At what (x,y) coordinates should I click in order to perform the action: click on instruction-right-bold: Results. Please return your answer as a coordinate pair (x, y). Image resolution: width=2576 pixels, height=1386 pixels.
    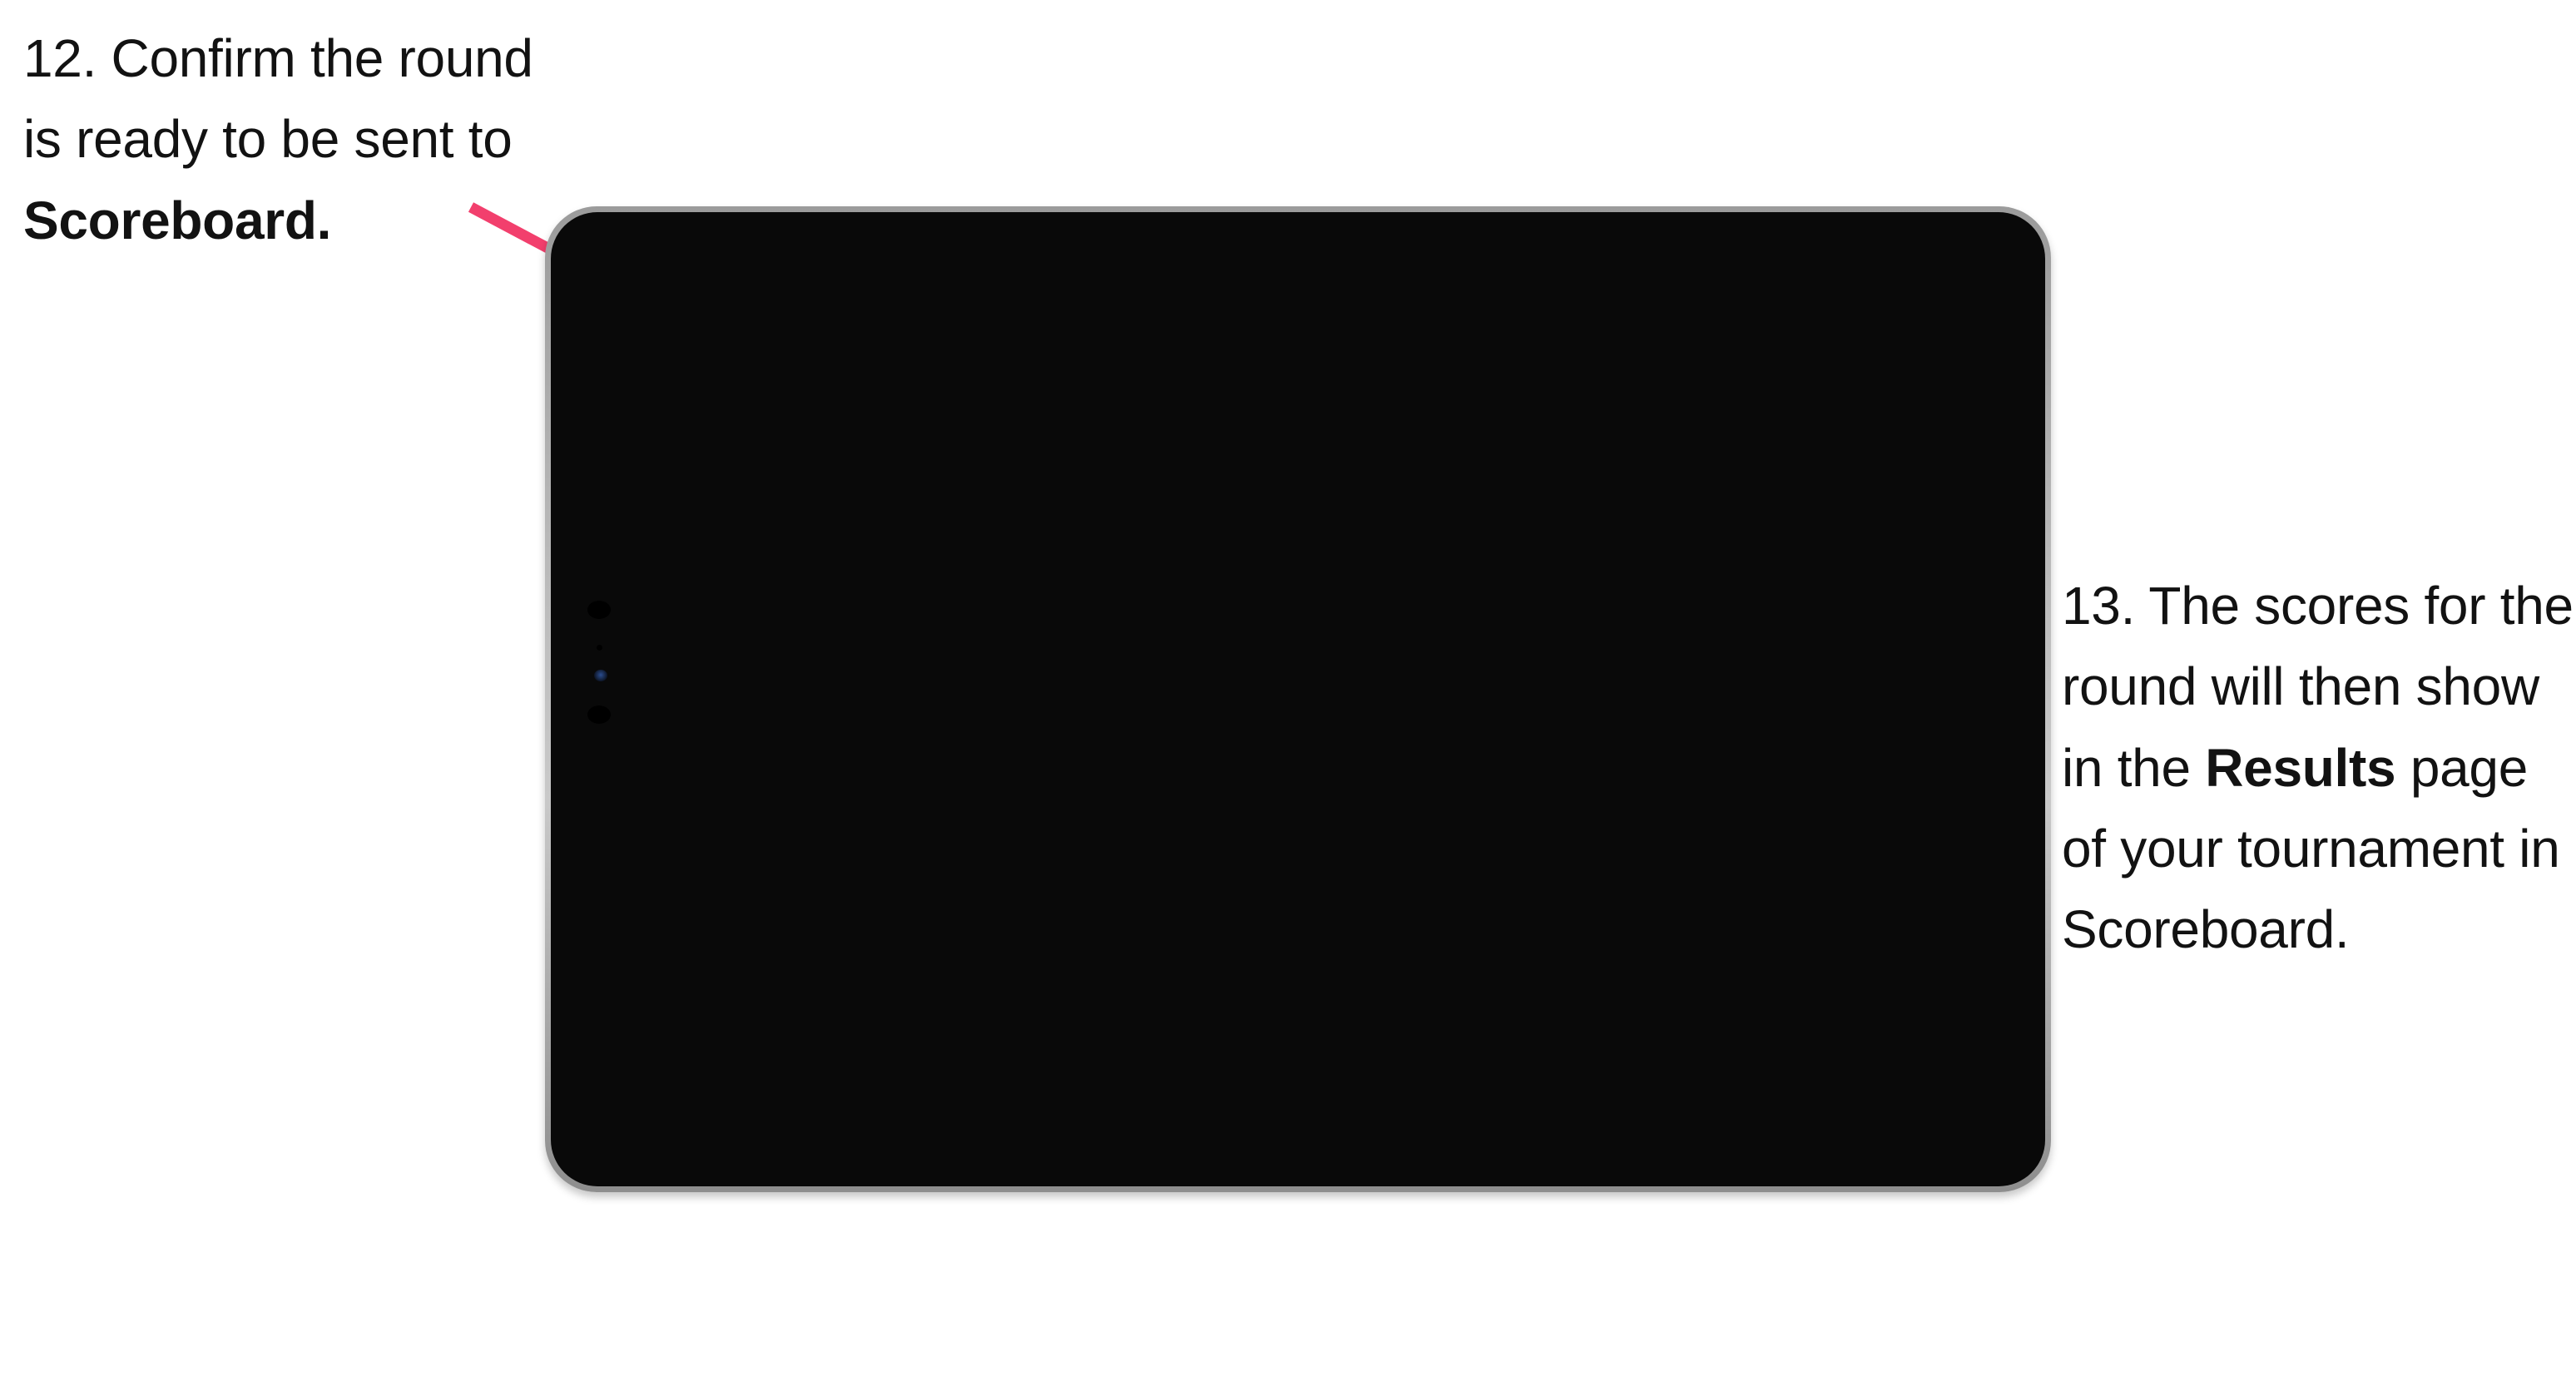
    Looking at the image, I should click on (2301, 768).